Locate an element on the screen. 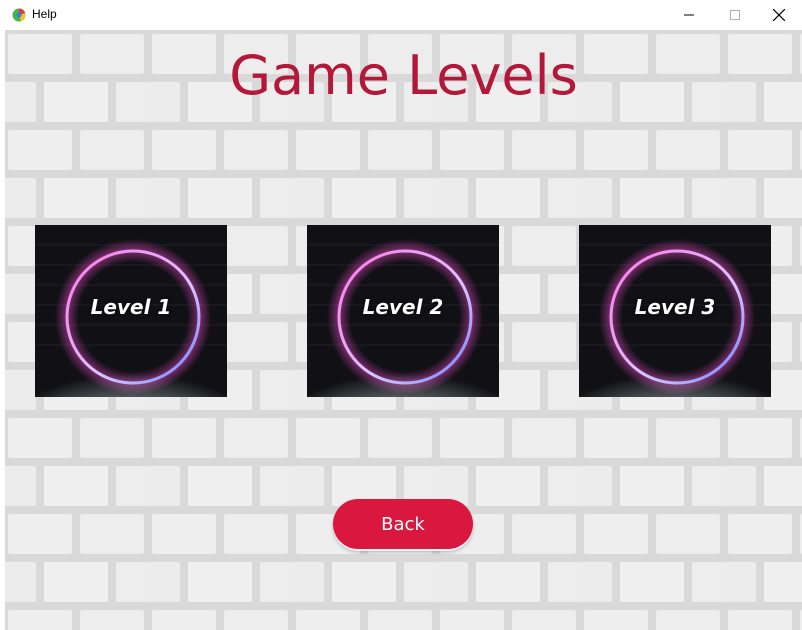 Image resolution: width=802 pixels, height=630 pixels. close-icon is located at coordinates (779, 15).